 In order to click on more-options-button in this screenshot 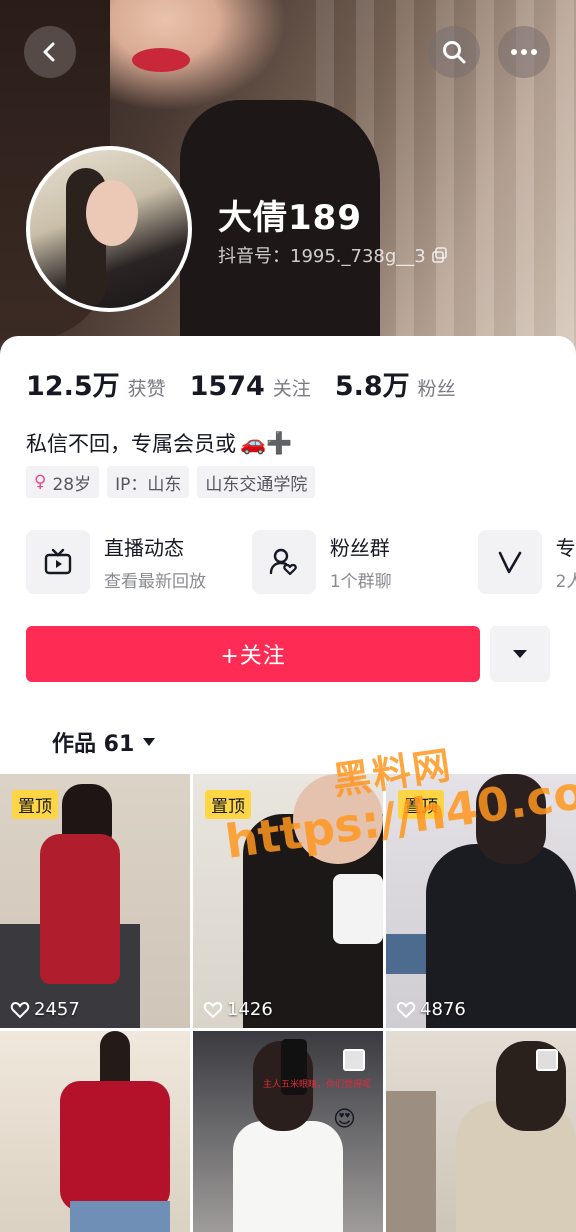, I will do `click(524, 52)`.